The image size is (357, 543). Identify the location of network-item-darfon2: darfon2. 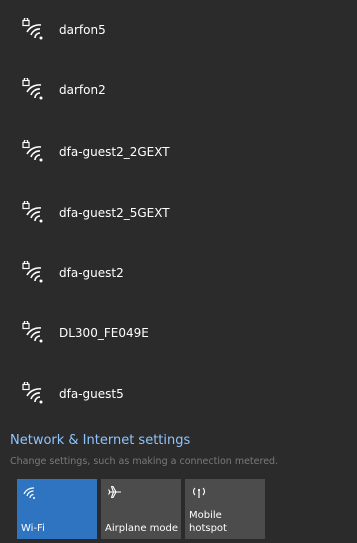
(178, 90).